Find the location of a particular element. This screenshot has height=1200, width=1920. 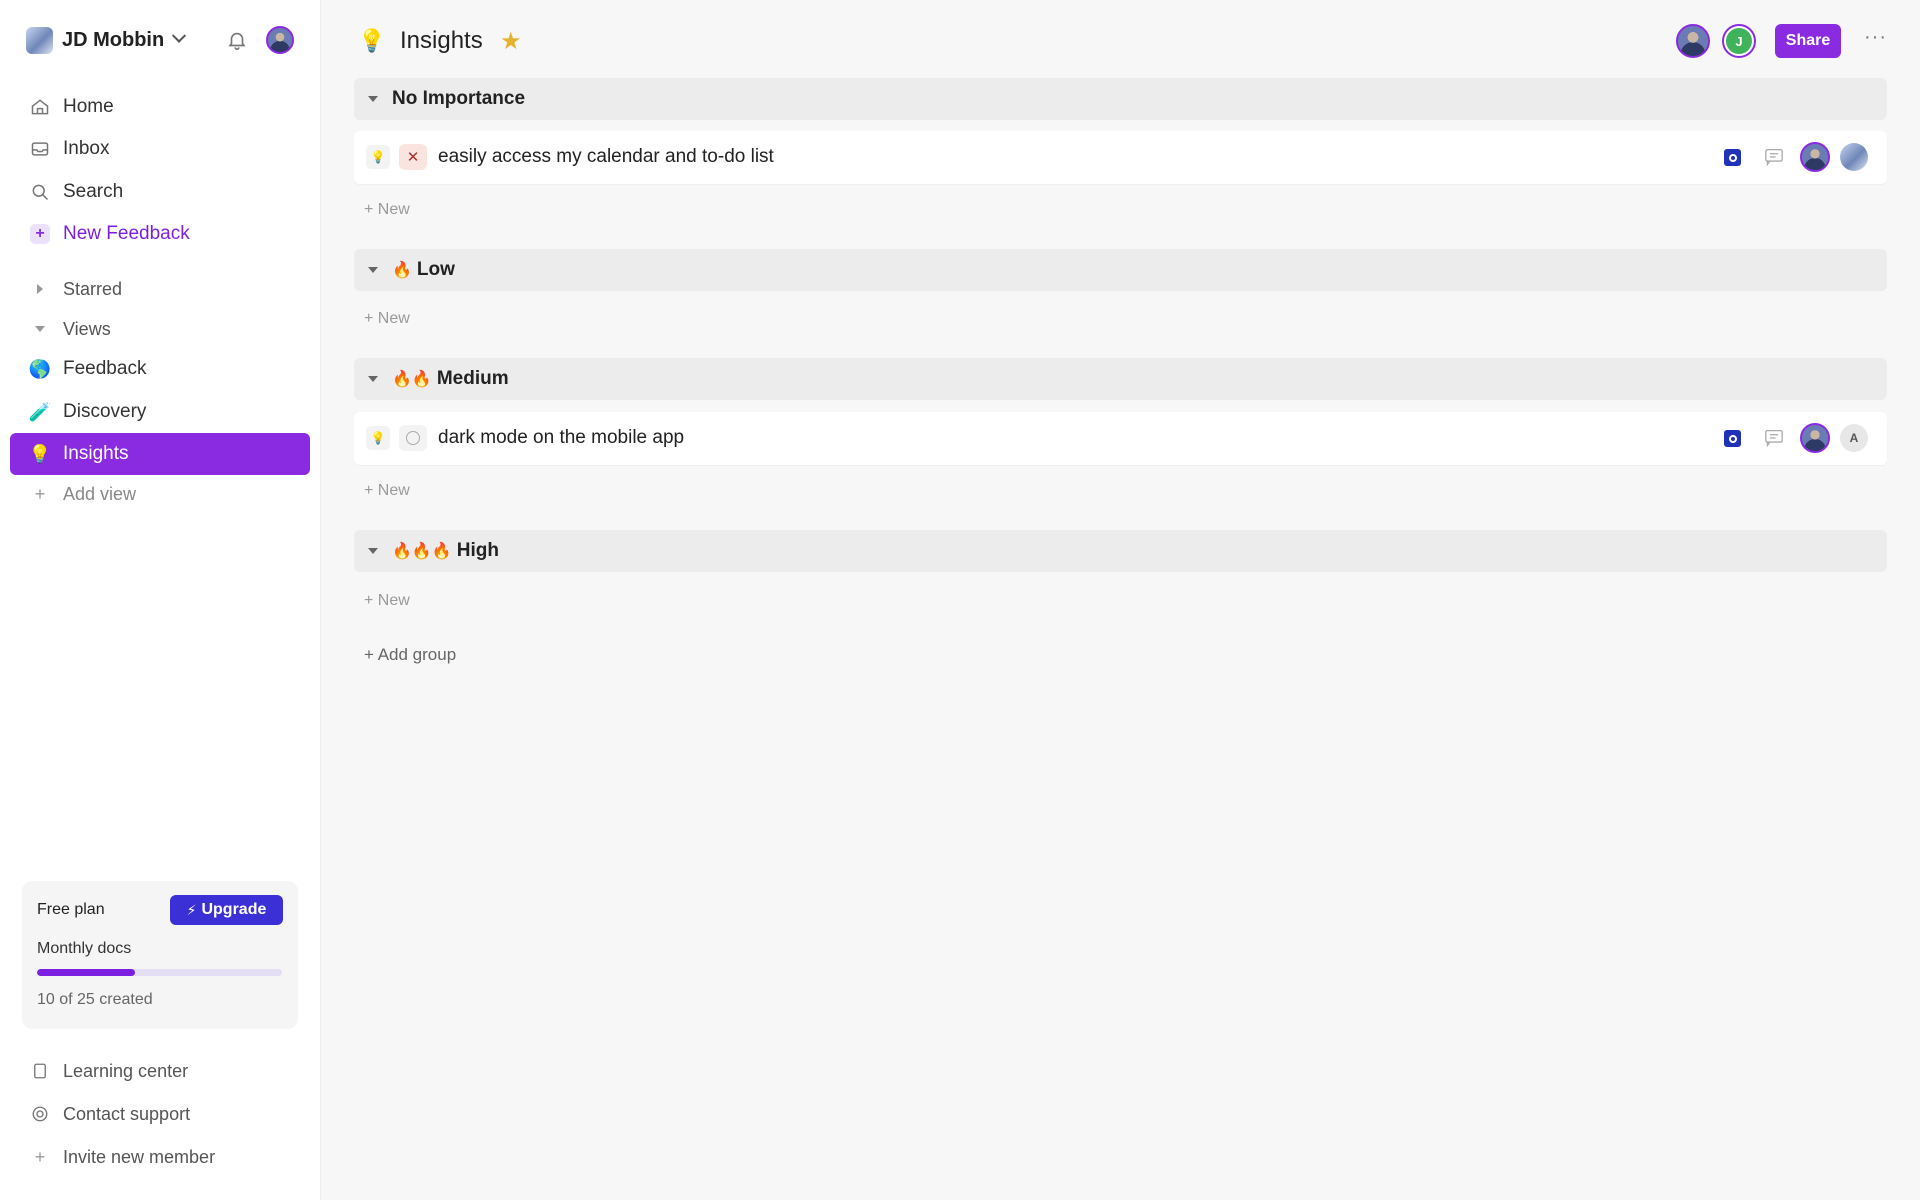

chevron-down-icon is located at coordinates (179, 35).